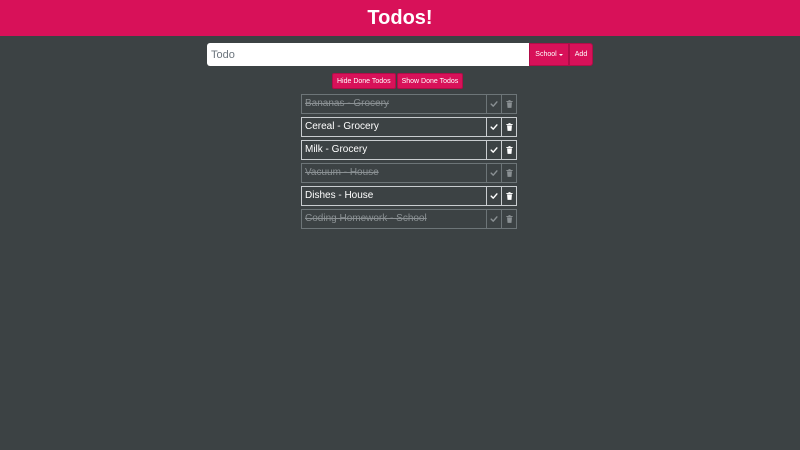 The width and height of the screenshot is (800, 450). What do you see at coordinates (409, 127) in the screenshot?
I see `todo-item: Cereal - Grocery` at bounding box center [409, 127].